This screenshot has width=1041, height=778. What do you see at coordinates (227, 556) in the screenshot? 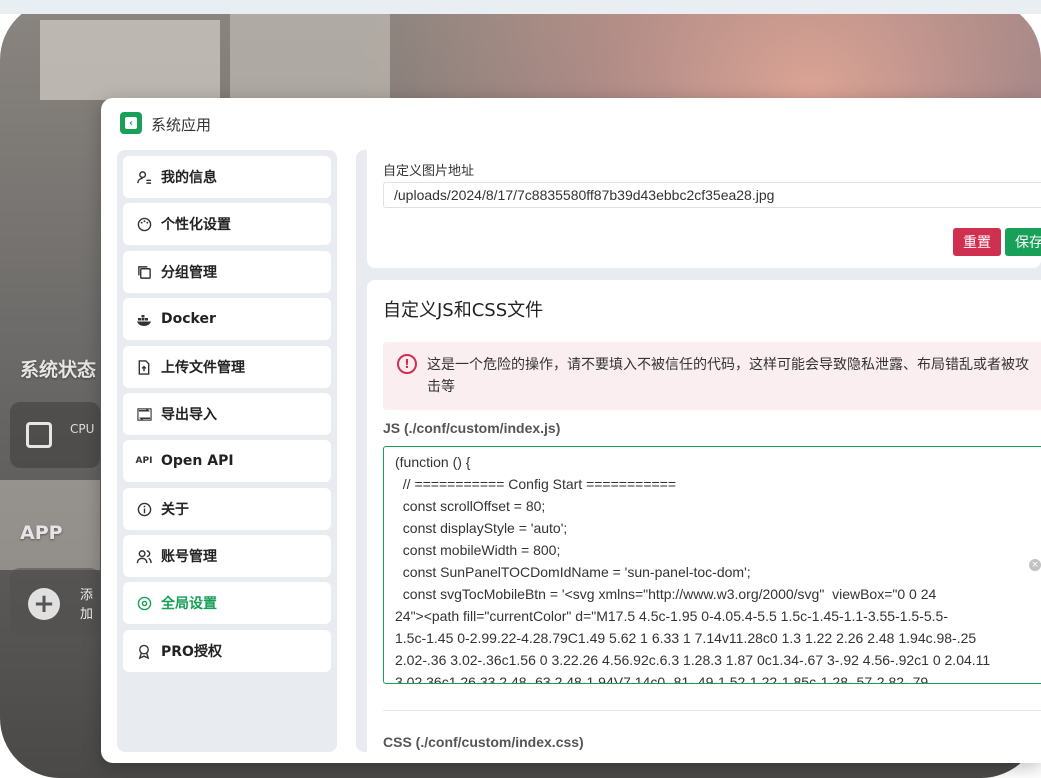
I see `sidebar-item-accounts: 账号管理` at bounding box center [227, 556].